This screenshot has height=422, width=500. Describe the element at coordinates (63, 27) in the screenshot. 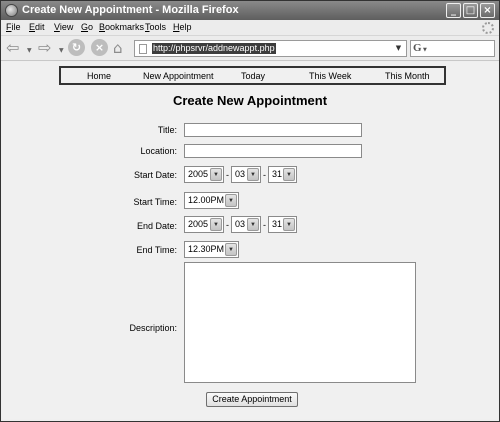

I see `menu-view: View` at that location.